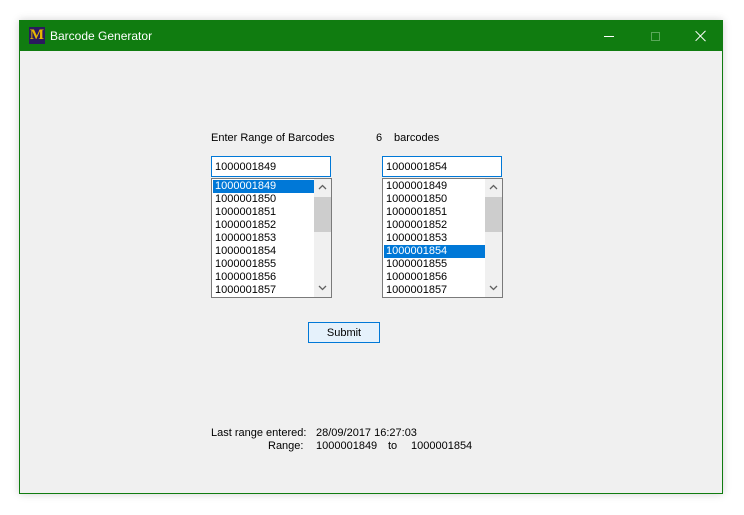 The width and height of the screenshot is (744, 515). I want to click on last-range-to: to, so click(393, 446).